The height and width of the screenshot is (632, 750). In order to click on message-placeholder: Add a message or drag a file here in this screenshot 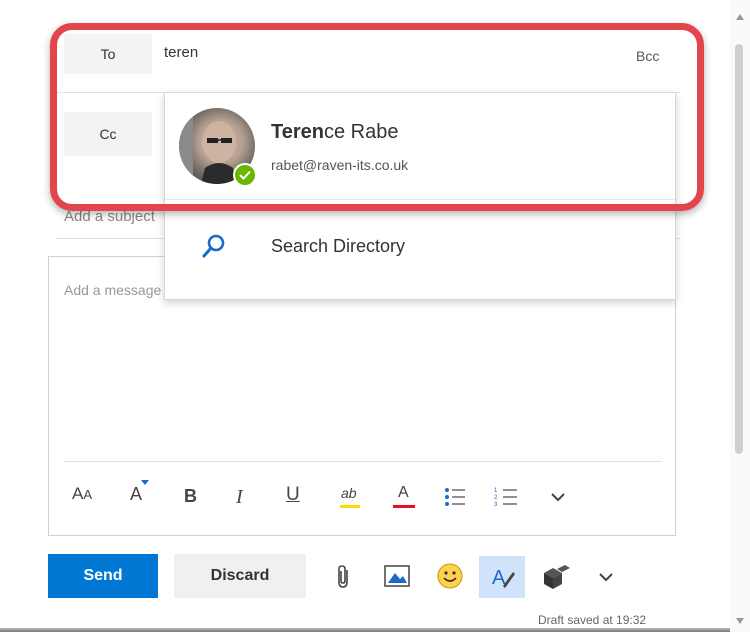, I will do `click(119, 290)`.